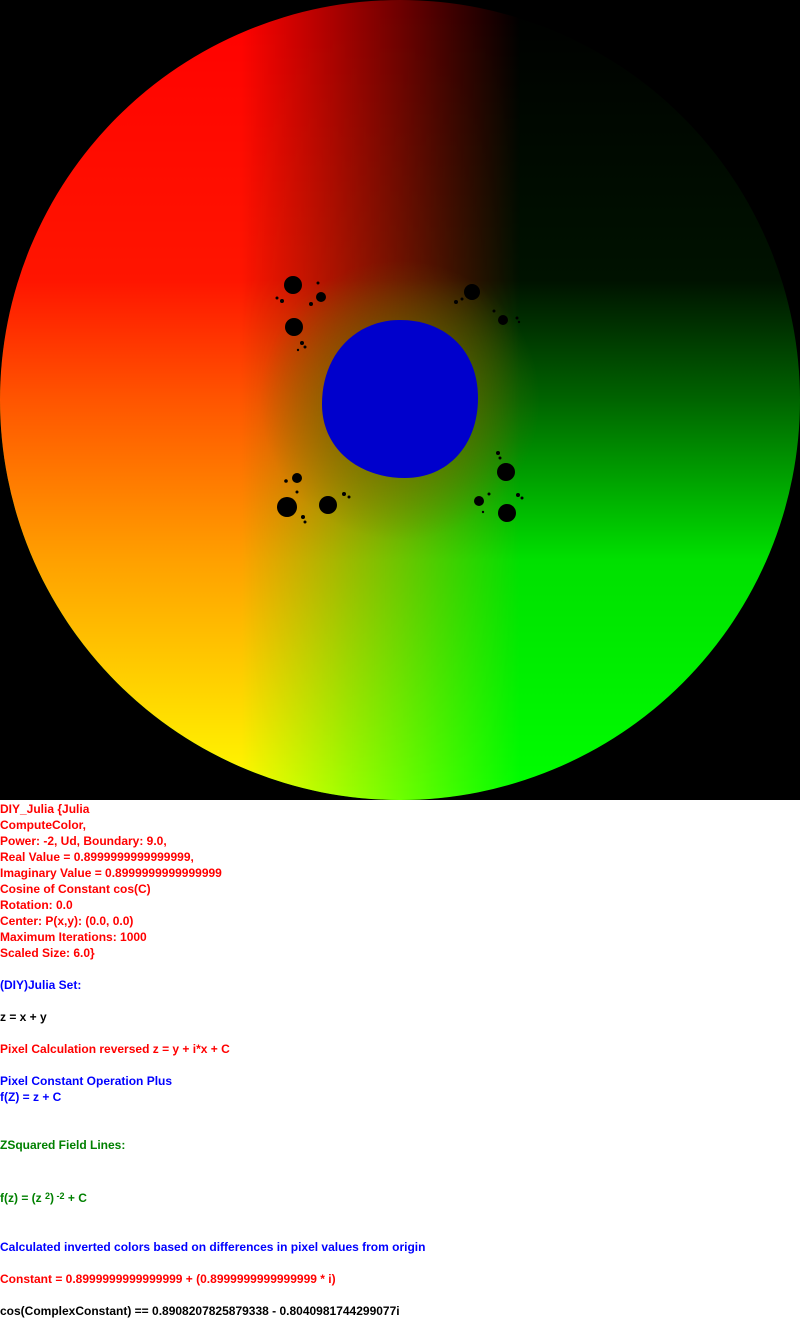 The height and width of the screenshot is (1319, 800). What do you see at coordinates (22, 1198) in the screenshot?
I see `formula-prefix: f(z) = (z` at bounding box center [22, 1198].